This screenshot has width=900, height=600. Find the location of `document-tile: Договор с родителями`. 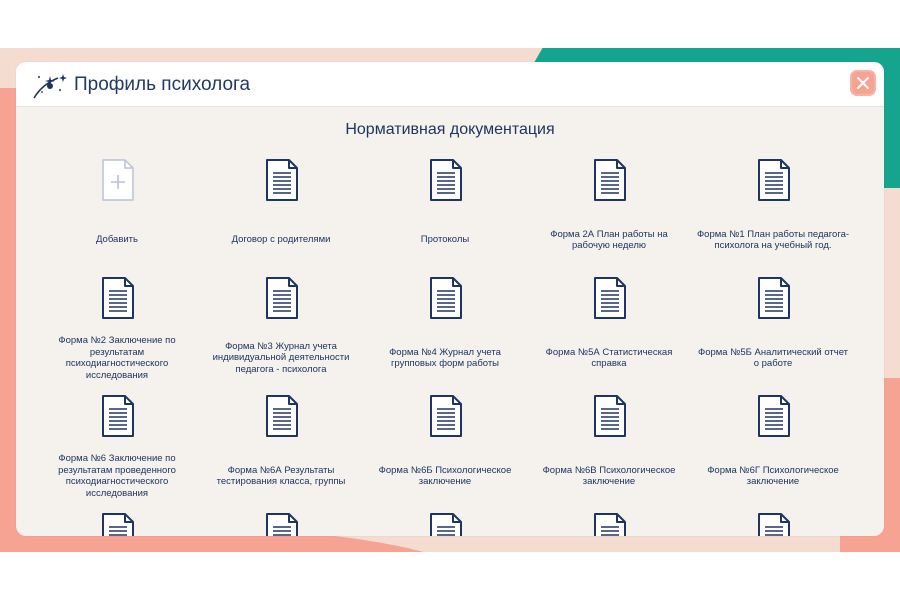

document-tile: Договор с родителями is located at coordinates (281, 217).